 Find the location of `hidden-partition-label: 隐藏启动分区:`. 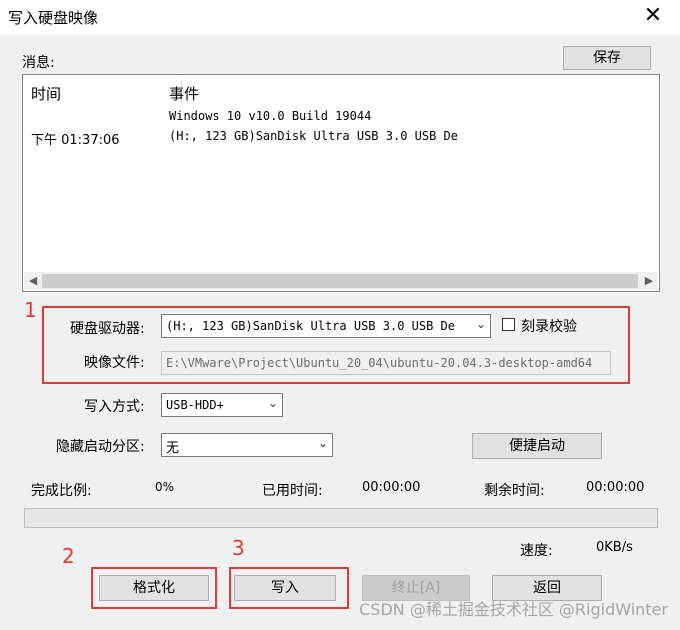

hidden-partition-label: 隐藏启动分区: is located at coordinates (100, 447).